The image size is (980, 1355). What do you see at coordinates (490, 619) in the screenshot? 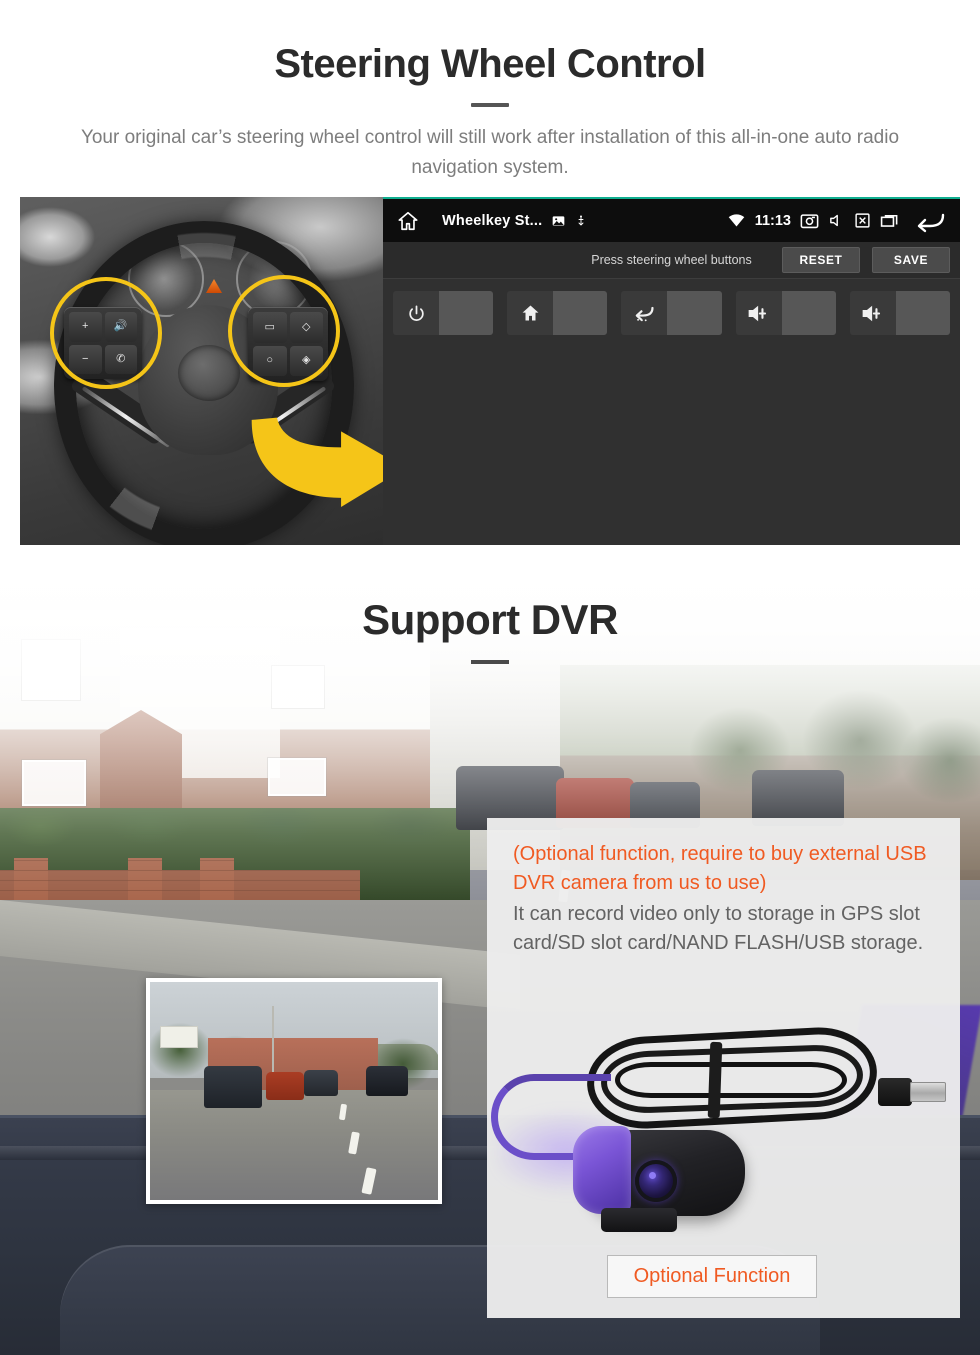
I see `dvr-title: Support DVR` at bounding box center [490, 619].